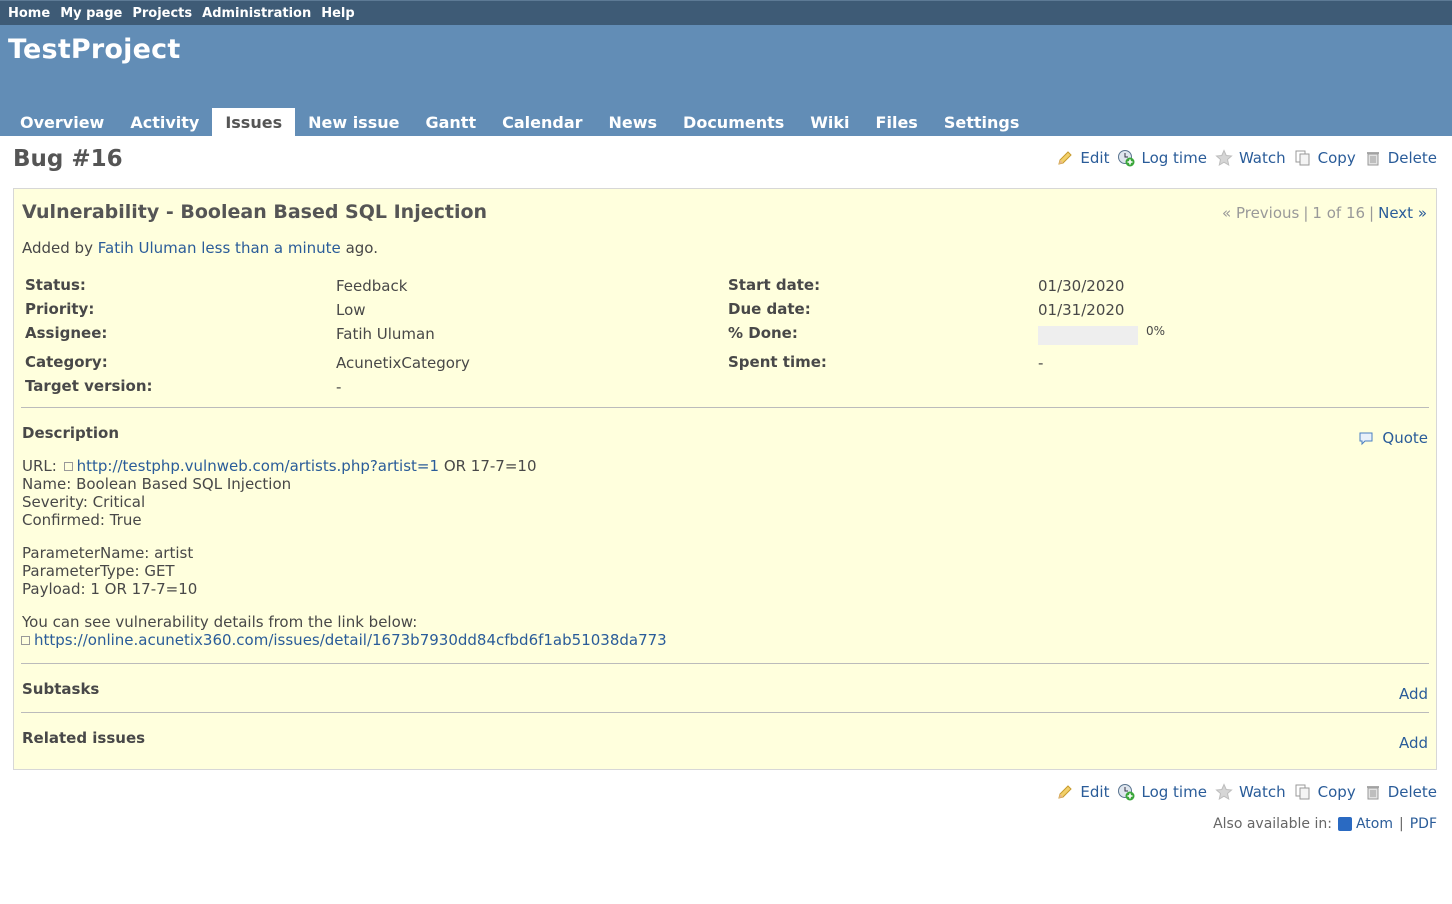 The width and height of the screenshot is (1452, 904). I want to click on also-available: Also available in: Atom | PDF, so click(1325, 824).